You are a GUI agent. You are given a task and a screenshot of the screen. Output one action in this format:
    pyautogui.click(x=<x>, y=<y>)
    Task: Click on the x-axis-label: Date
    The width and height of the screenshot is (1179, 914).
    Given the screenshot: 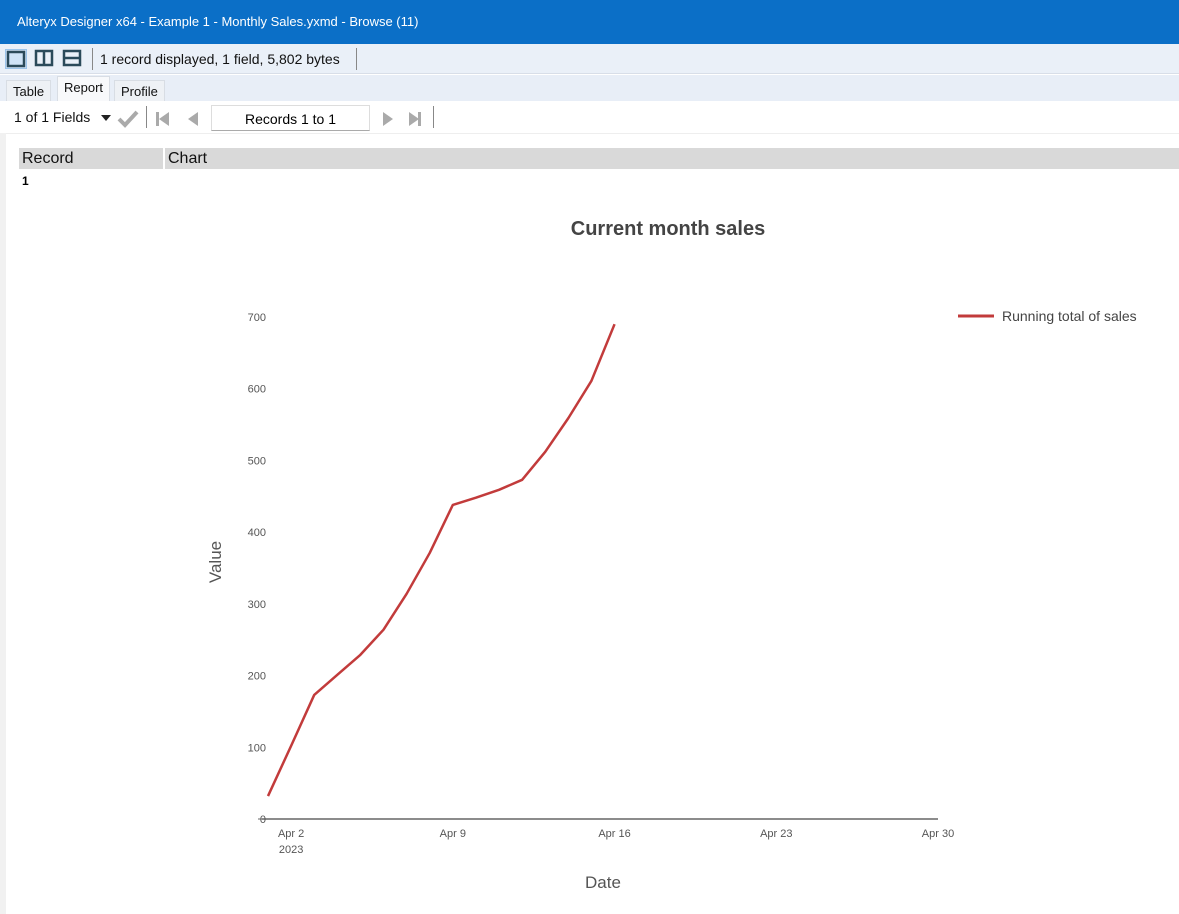 What is the action you would take?
    pyautogui.click(x=603, y=882)
    